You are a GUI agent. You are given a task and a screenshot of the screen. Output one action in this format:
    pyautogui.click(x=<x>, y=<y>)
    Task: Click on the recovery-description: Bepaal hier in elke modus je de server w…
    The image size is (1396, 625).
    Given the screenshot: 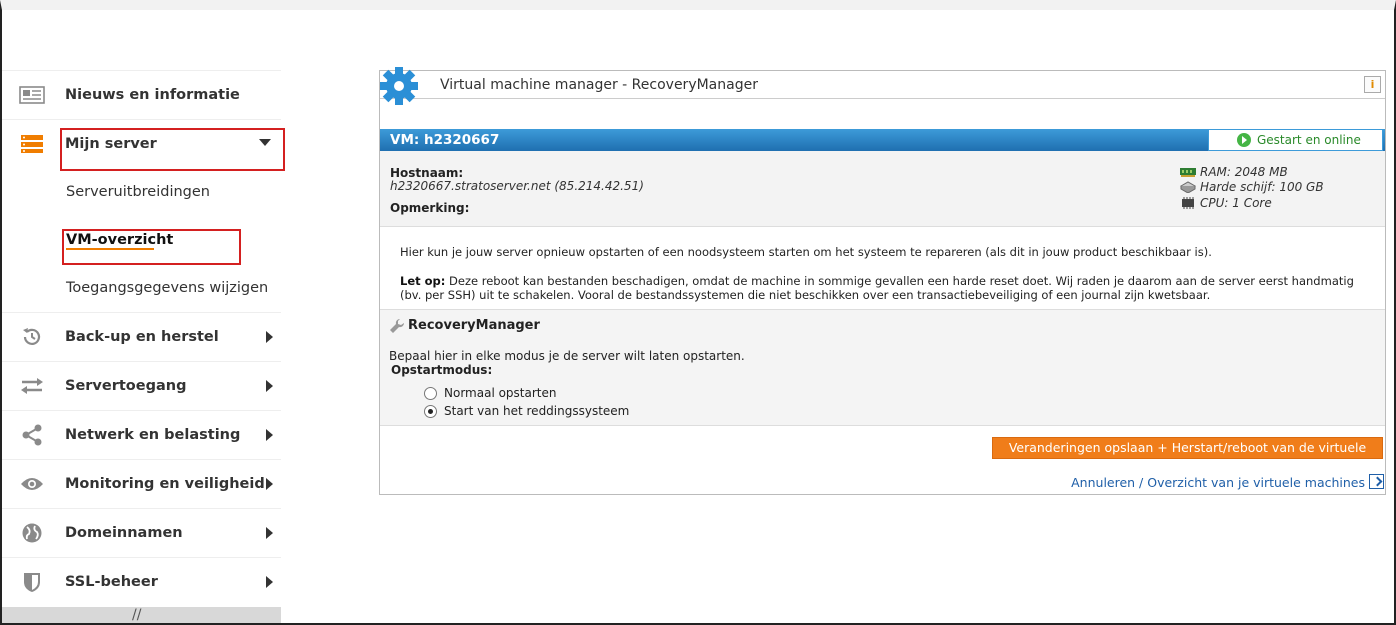 What is the action you would take?
    pyautogui.click(x=567, y=356)
    